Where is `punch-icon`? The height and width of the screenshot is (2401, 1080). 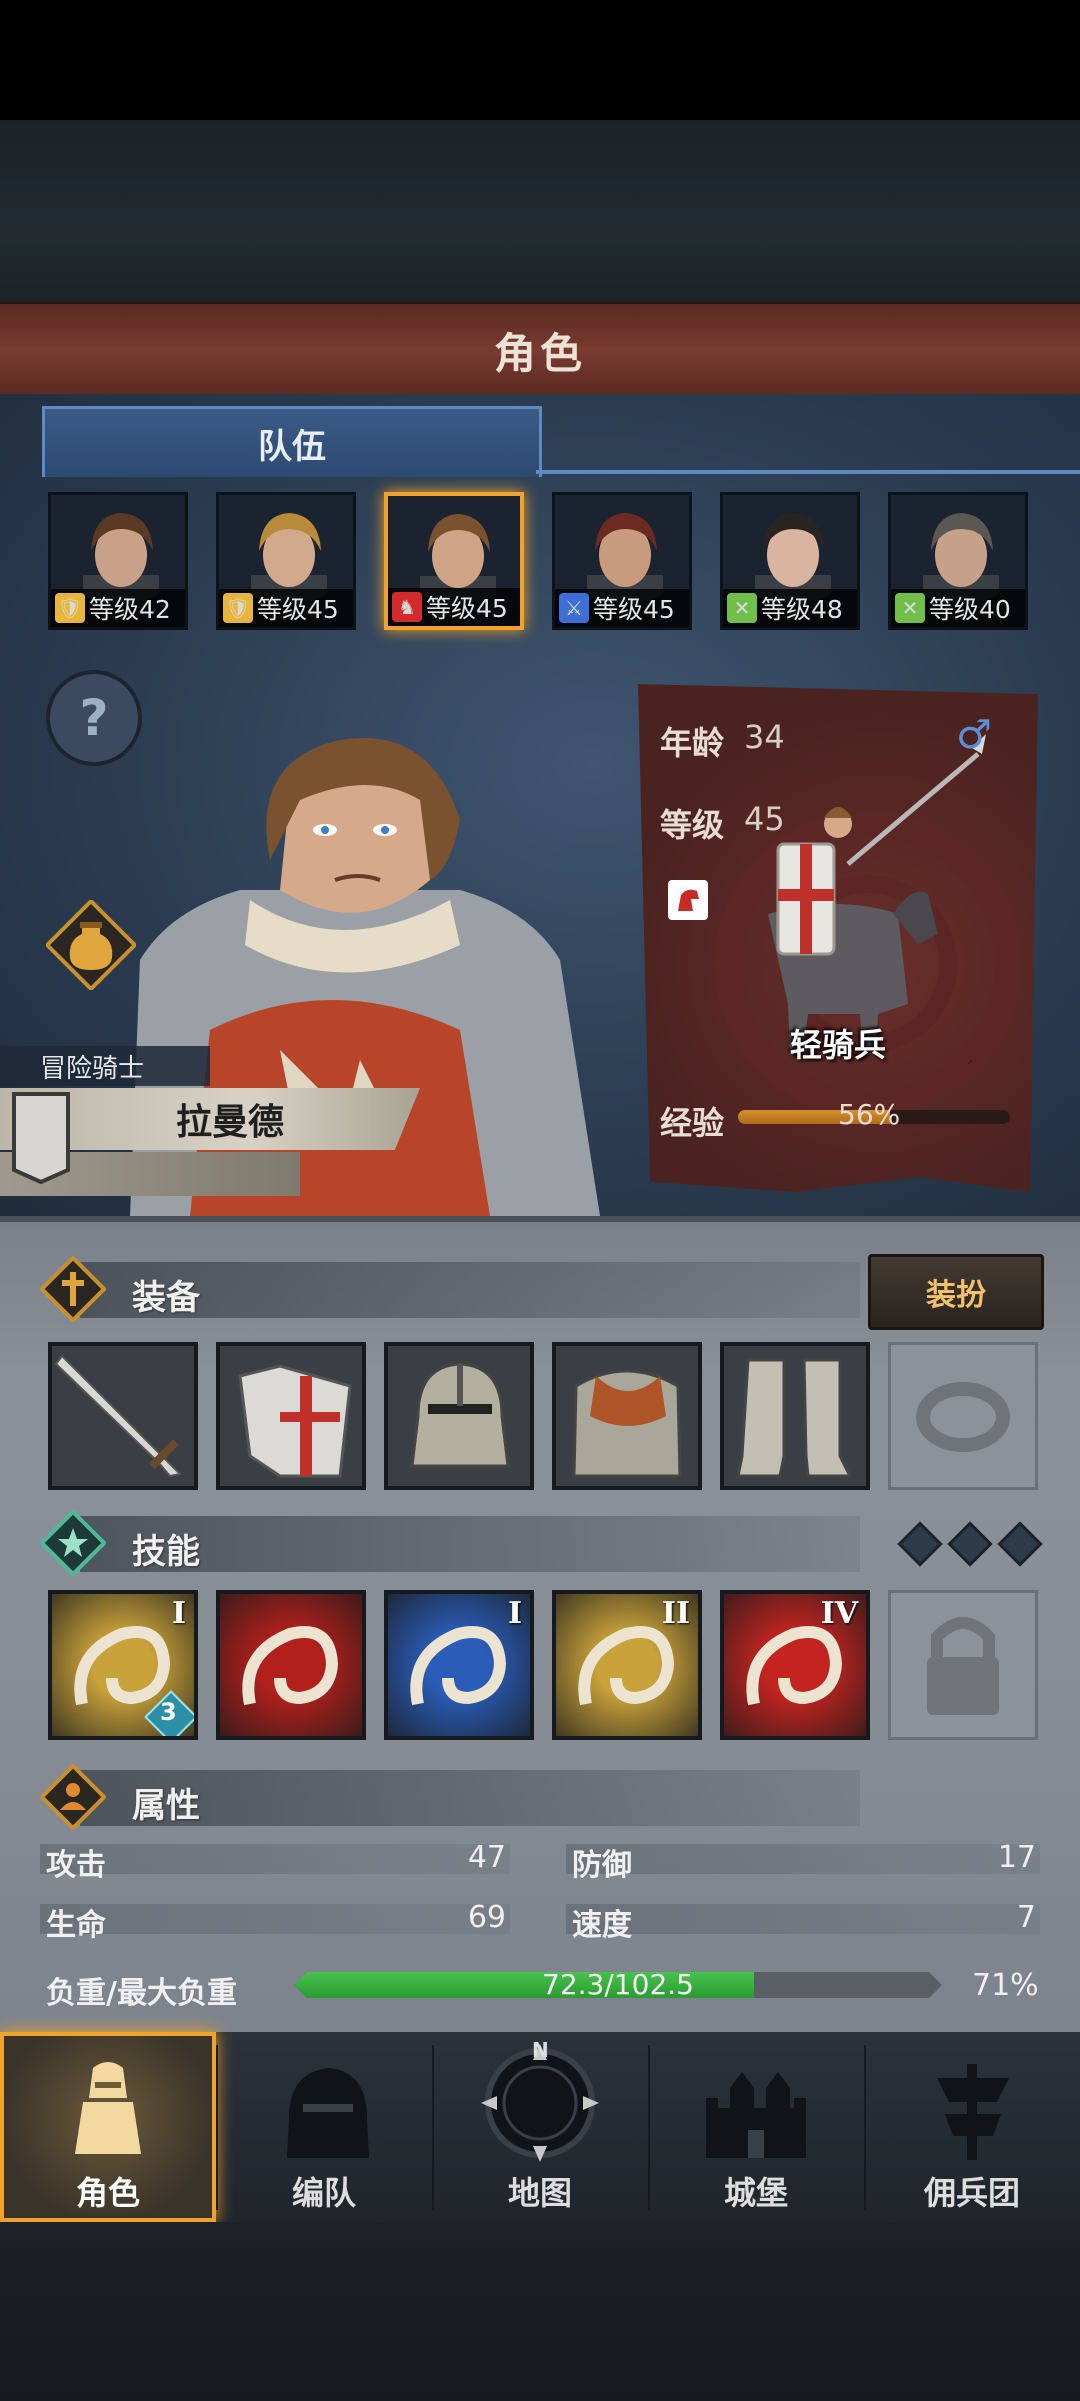 punch-icon is located at coordinates (290, 1666).